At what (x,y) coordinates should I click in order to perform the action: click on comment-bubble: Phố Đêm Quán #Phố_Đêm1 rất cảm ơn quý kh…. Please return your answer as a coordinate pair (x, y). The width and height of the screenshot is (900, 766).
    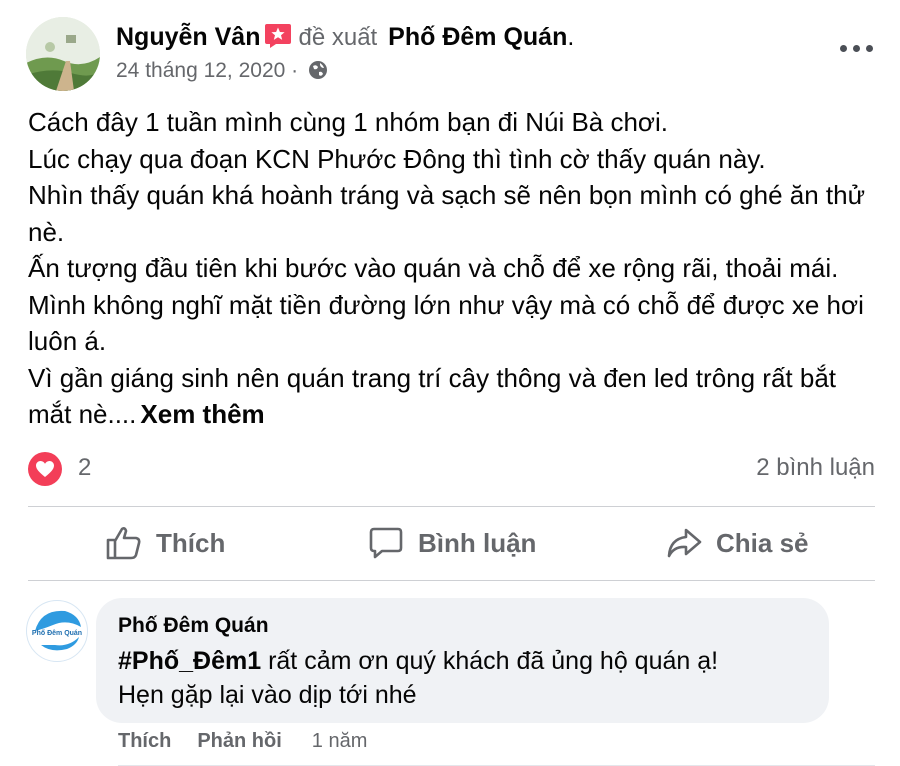
    Looking at the image, I should click on (462, 660).